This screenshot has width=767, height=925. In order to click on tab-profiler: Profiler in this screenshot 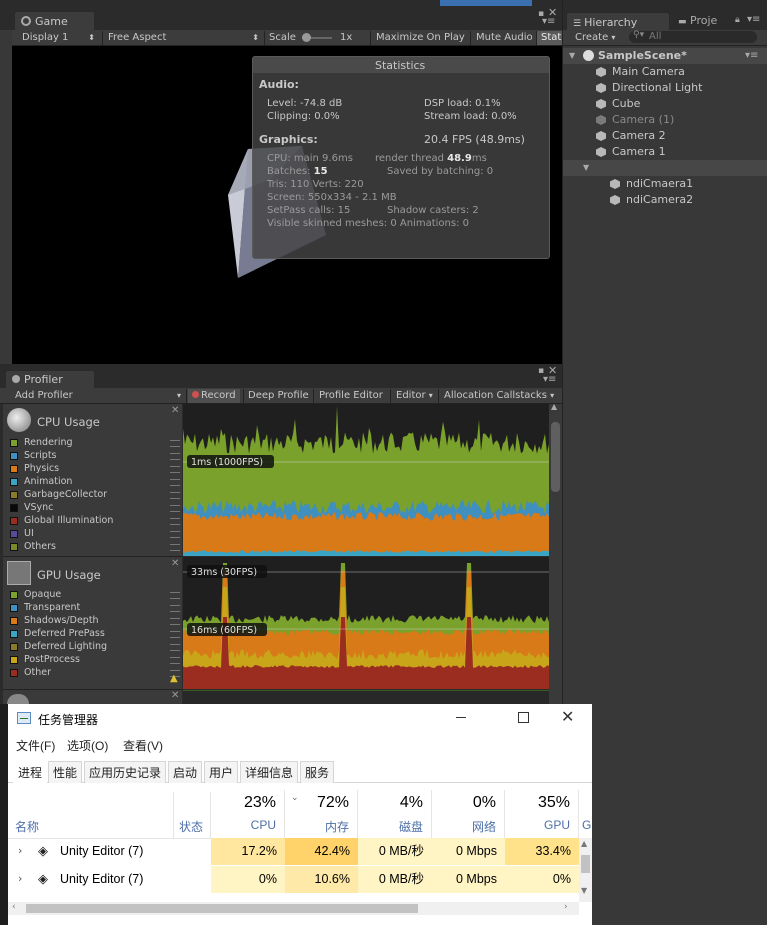, I will do `click(50, 379)`.